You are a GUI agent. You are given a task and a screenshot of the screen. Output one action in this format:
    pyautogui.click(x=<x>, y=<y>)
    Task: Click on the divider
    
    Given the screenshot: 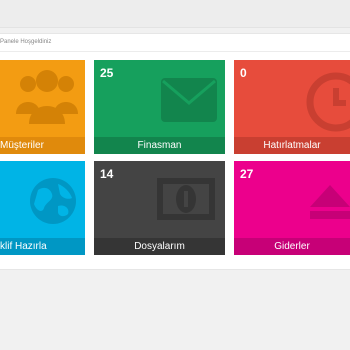 What is the action you would take?
    pyautogui.click(x=175, y=51)
    